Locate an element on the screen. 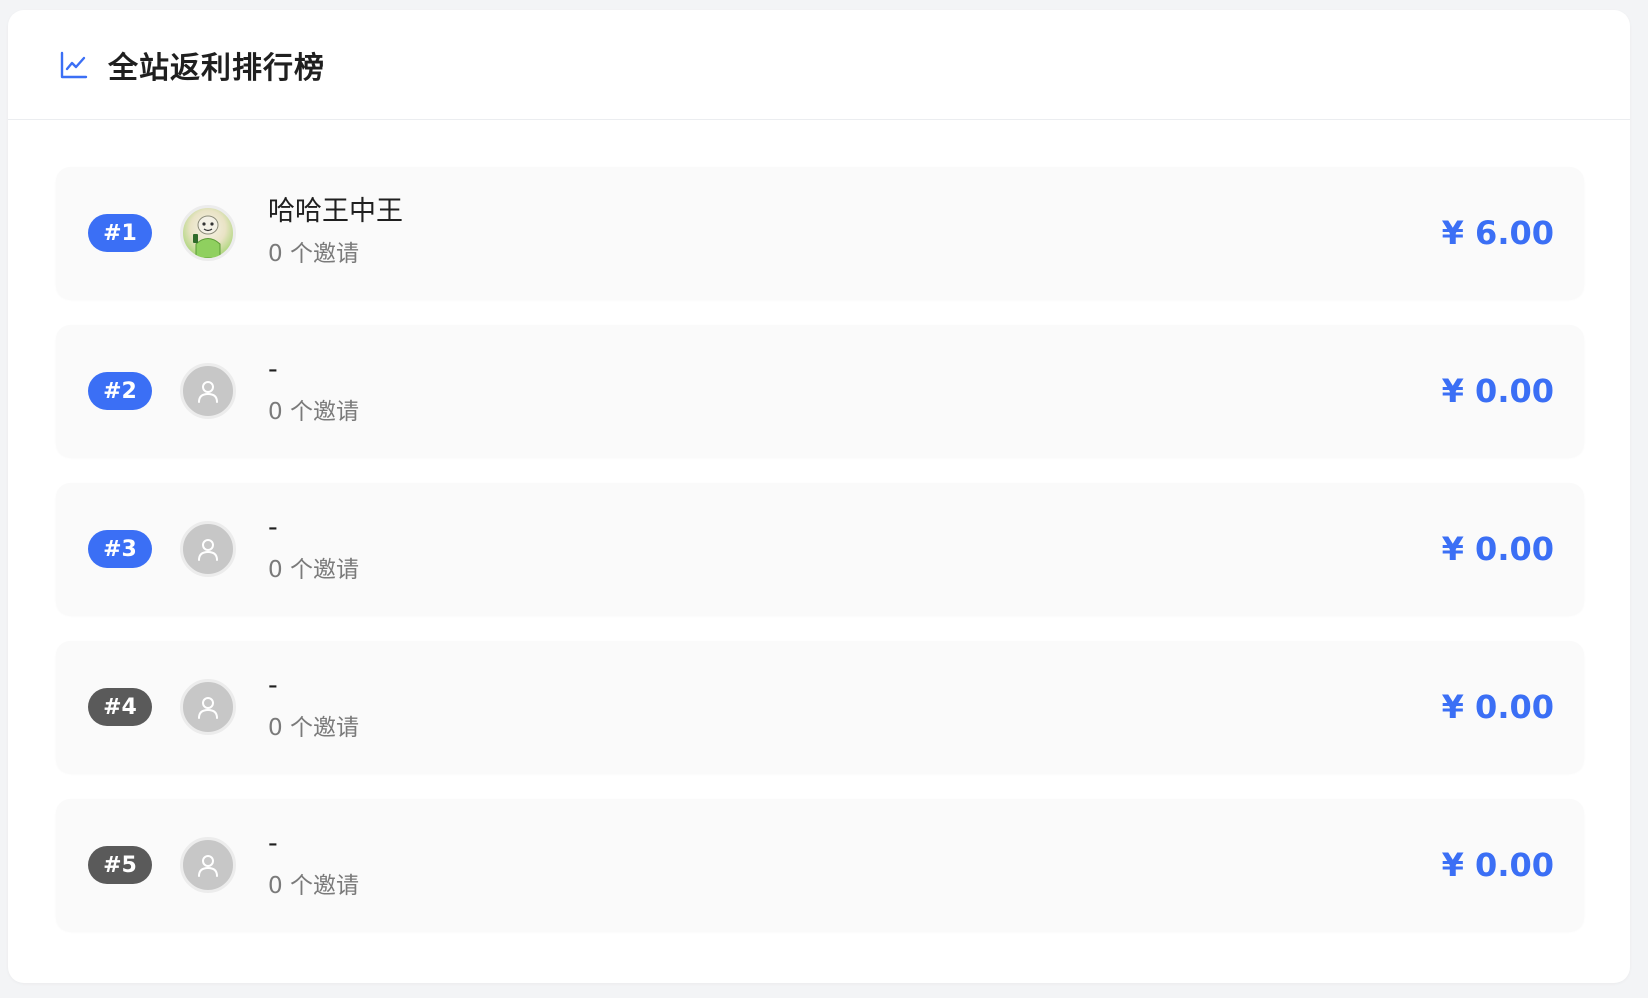  rank-badge: #3 is located at coordinates (120, 549).